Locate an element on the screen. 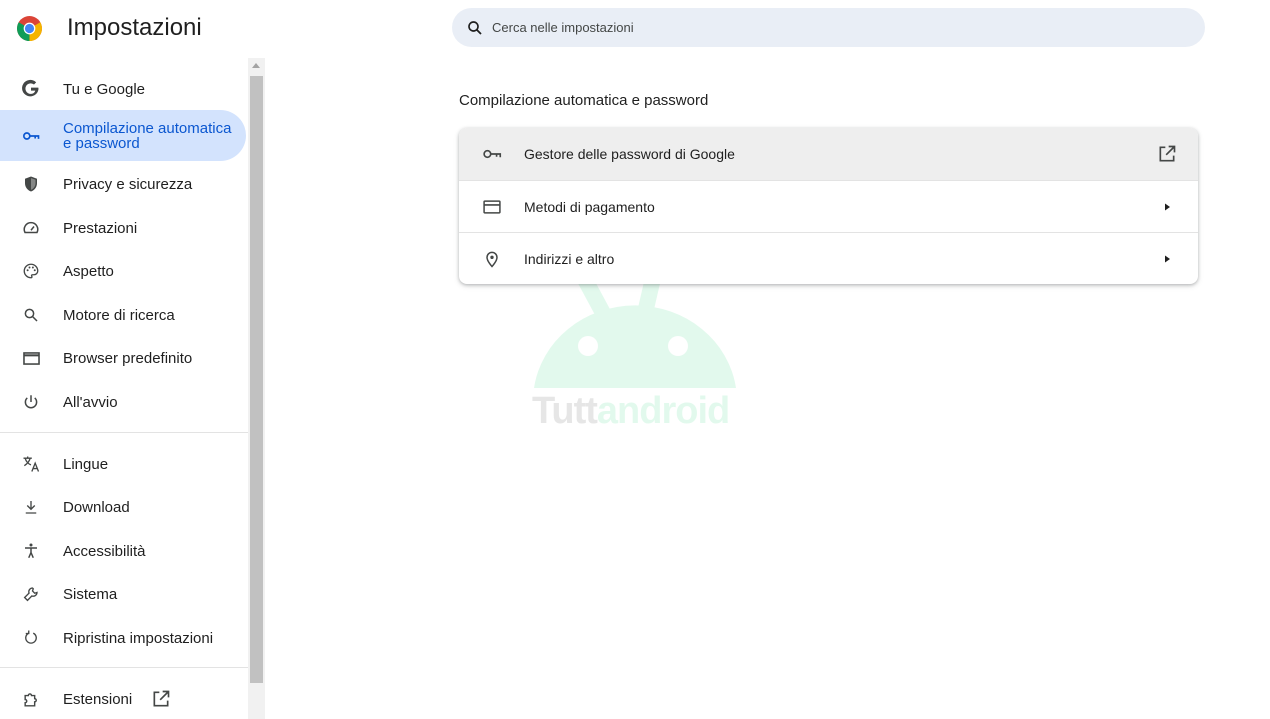 This screenshot has width=1270, height=719. row-addresses: Indirizzi e altro is located at coordinates (828, 258).